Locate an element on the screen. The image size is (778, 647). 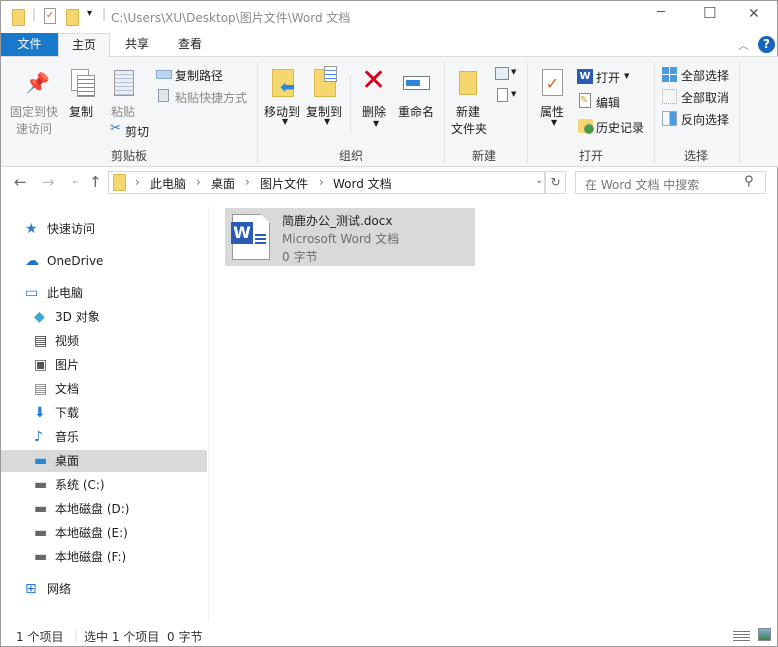
nav-item: ▭ 此电脑 is located at coordinates (104, 293).